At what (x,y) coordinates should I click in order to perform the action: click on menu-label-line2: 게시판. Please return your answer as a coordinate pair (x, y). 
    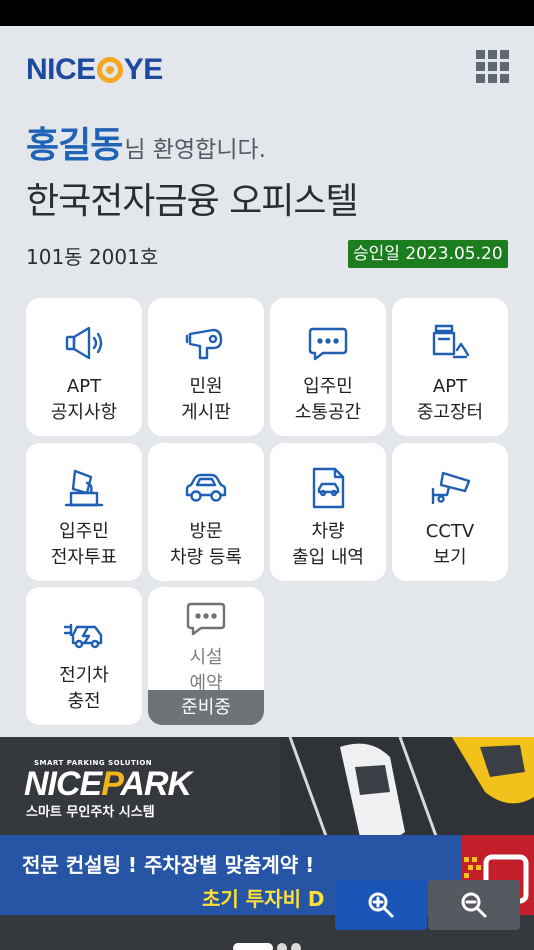
    Looking at the image, I should click on (206, 412).